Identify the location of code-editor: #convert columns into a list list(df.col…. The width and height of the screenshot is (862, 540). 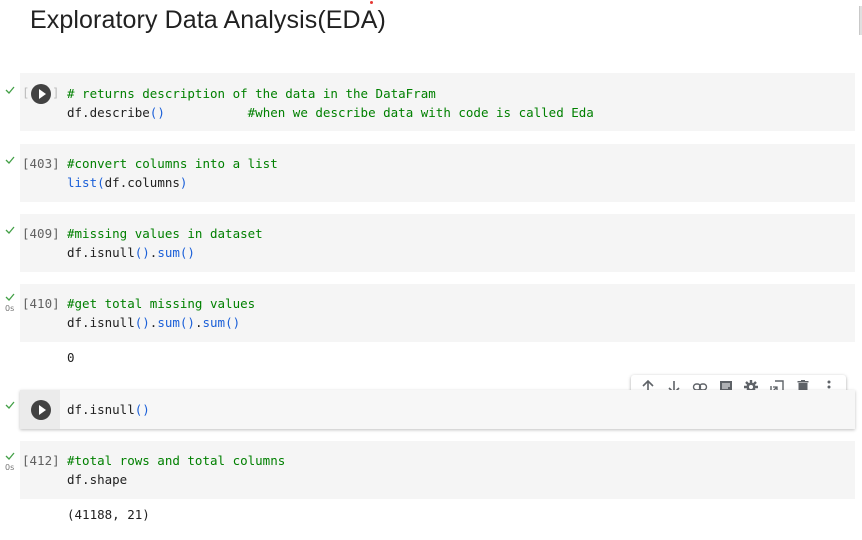
(172, 173).